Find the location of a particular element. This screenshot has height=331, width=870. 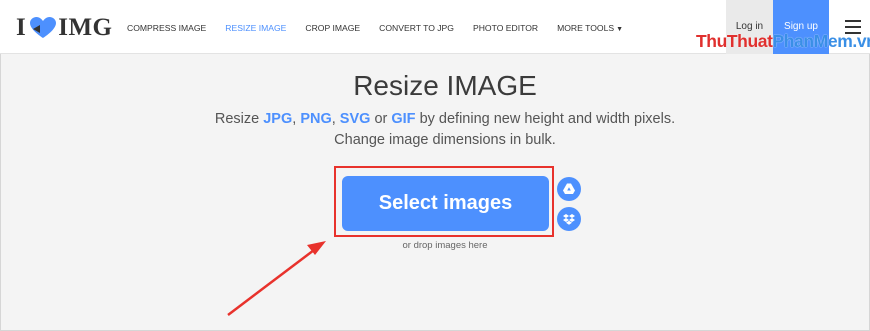

watermark-part2: PhanMem is located at coordinates (812, 41).